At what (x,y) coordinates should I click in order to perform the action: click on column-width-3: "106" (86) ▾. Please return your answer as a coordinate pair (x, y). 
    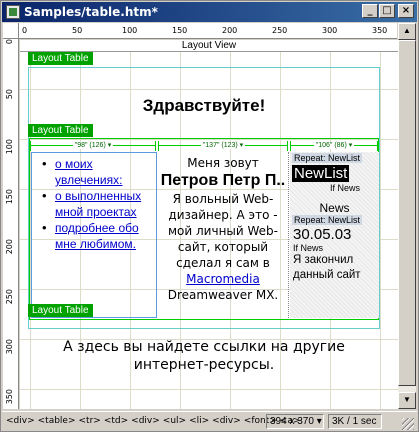
    Looking at the image, I should click on (334, 146).